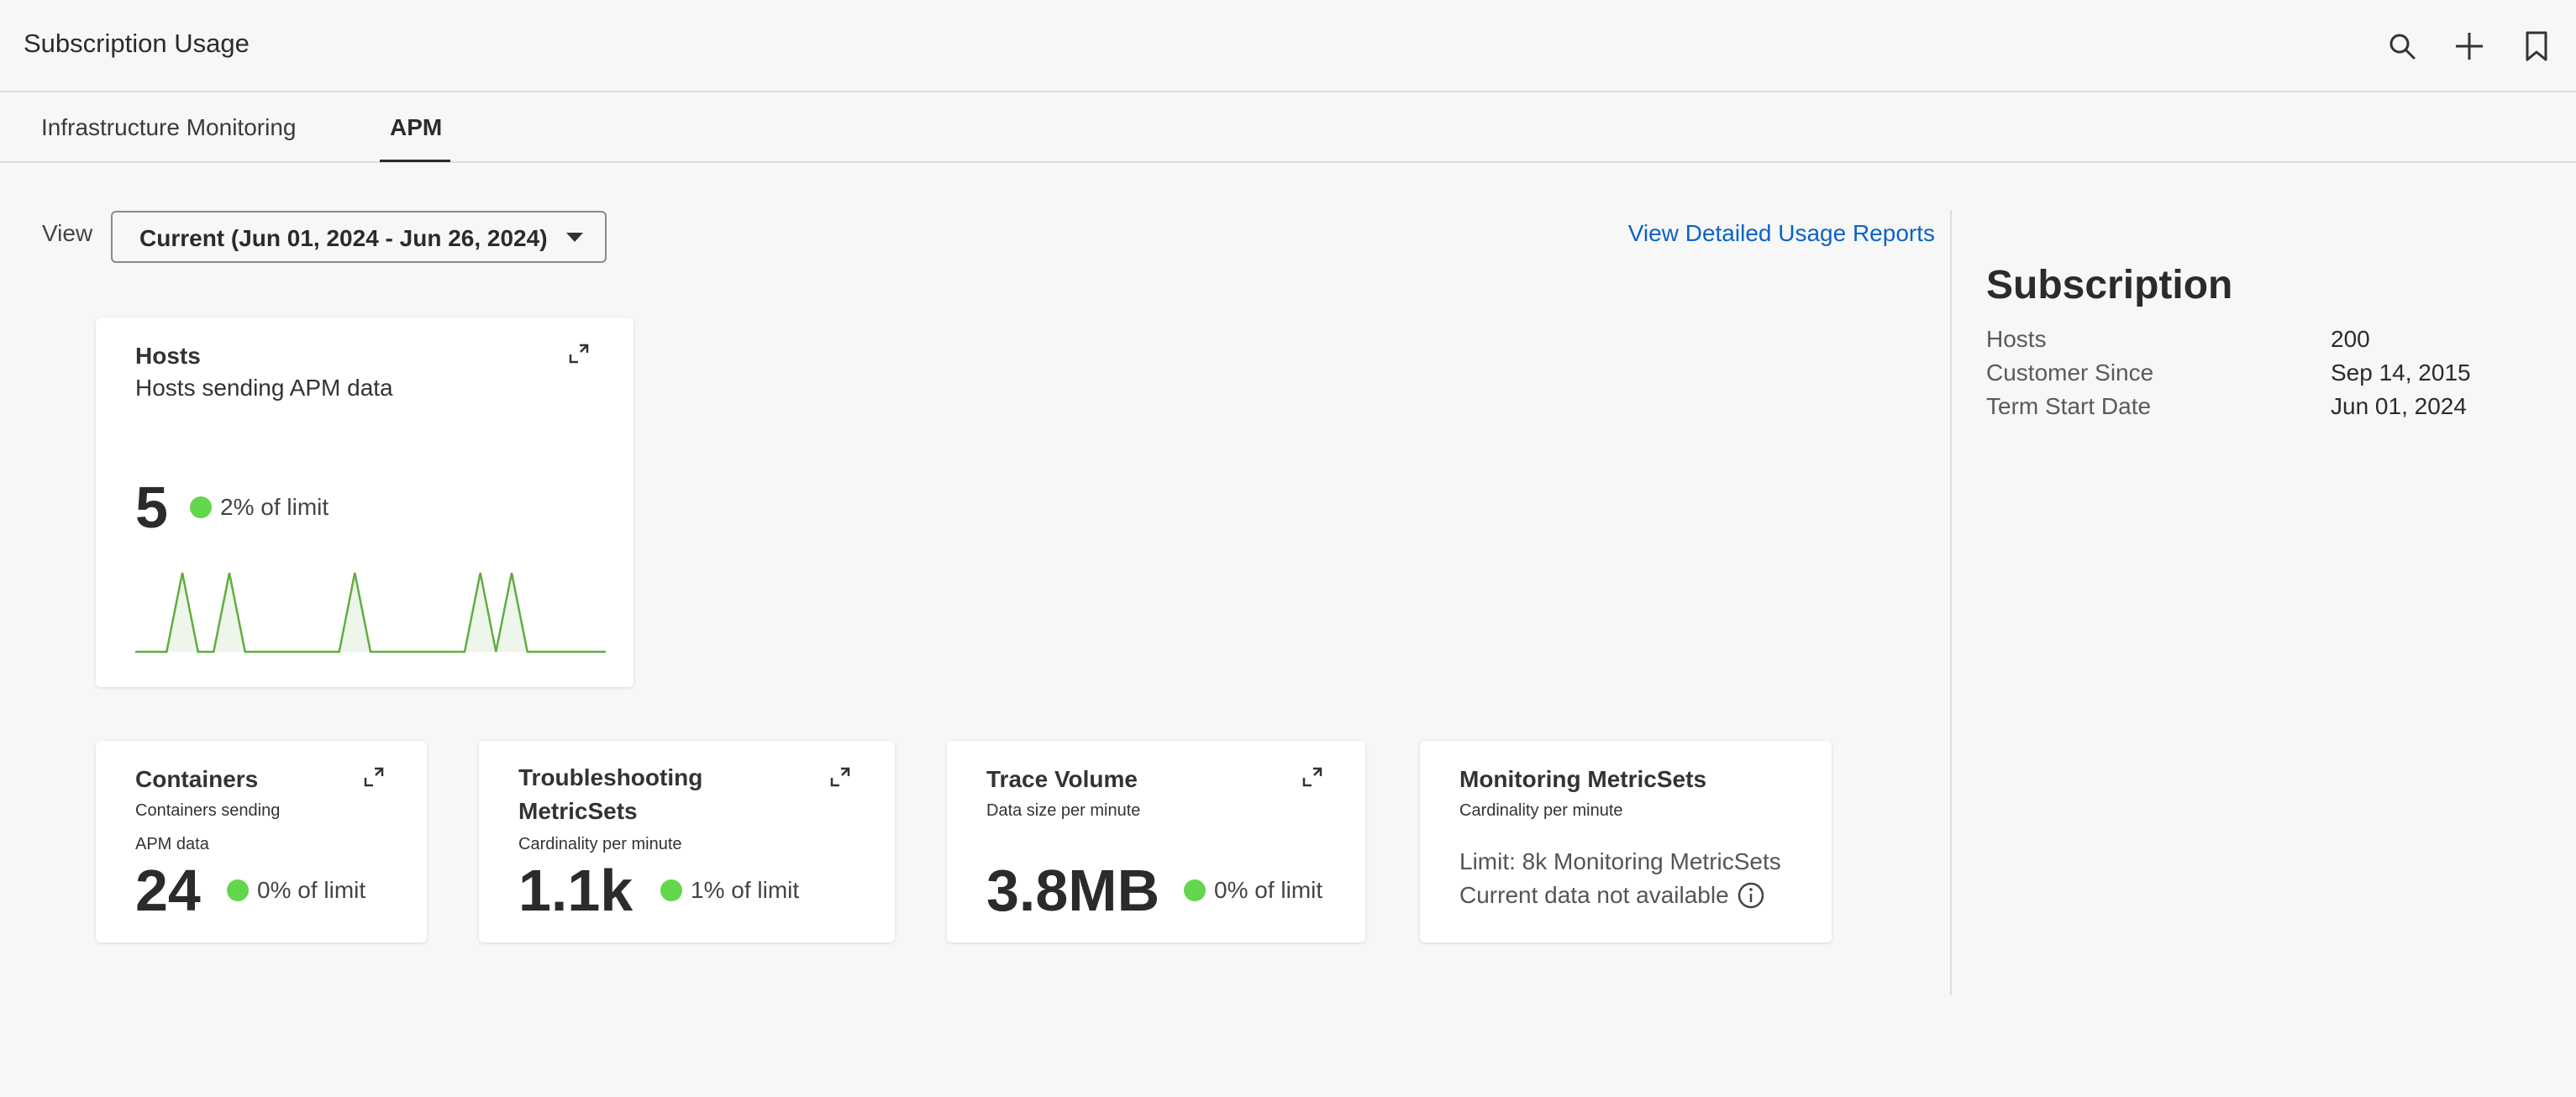 The image size is (2576, 1097). I want to click on hosts-card-subtitle: Hosts sending APM data, so click(264, 388).